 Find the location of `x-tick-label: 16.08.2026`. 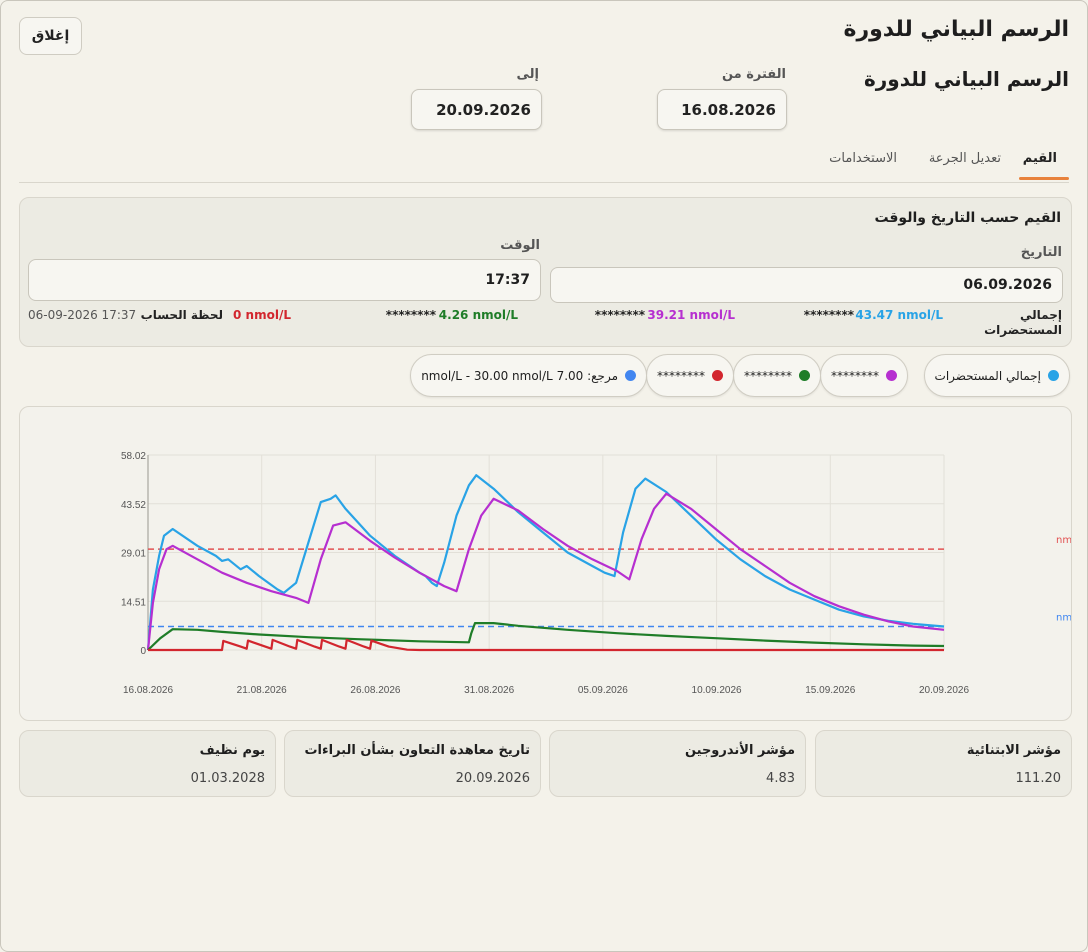

x-tick-label: 16.08.2026 is located at coordinates (148, 690).